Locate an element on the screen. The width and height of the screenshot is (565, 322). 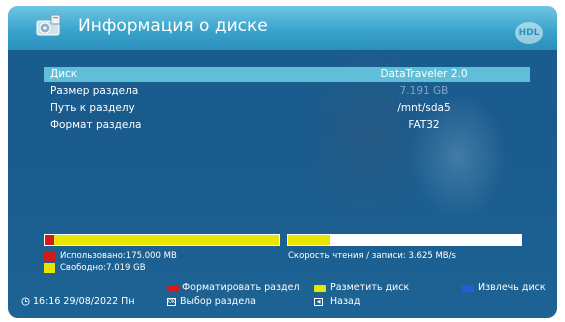
info-row-disk: Диск DataTraveler 2.0 is located at coordinates (287, 74).